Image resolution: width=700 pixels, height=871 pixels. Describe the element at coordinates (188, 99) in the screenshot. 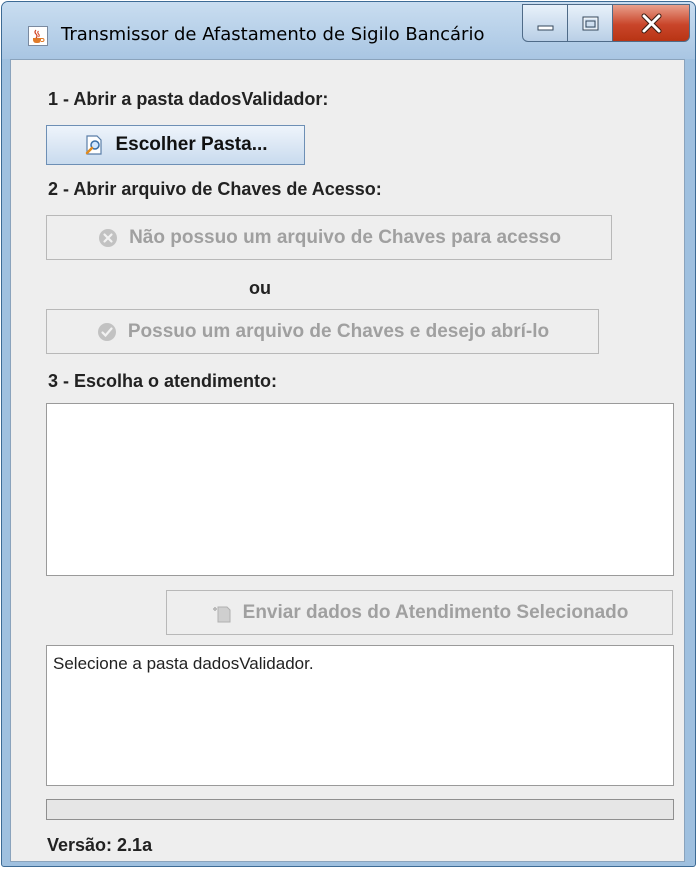

I see `step1-label: 1 - Abrir a pasta dadosValidador:` at that location.